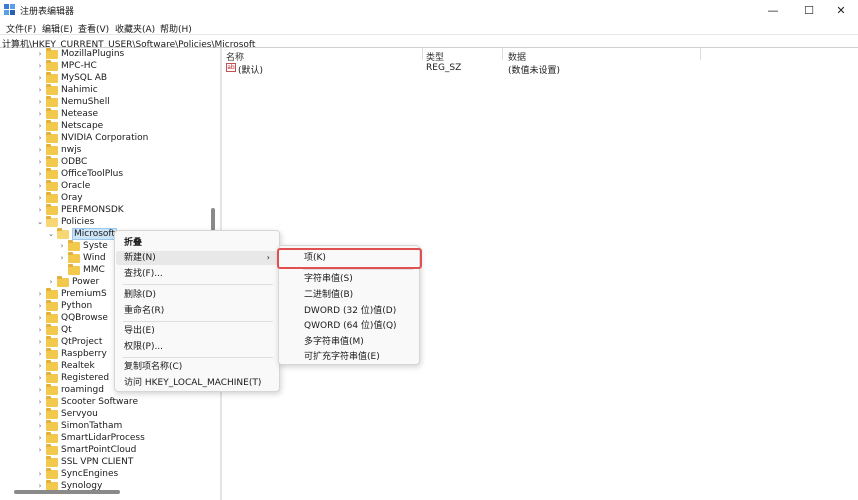 This screenshot has width=858, height=500. Describe the element at coordinates (65, 221) in the screenshot. I see `tree-item-policies: ⌄ Policies` at that location.